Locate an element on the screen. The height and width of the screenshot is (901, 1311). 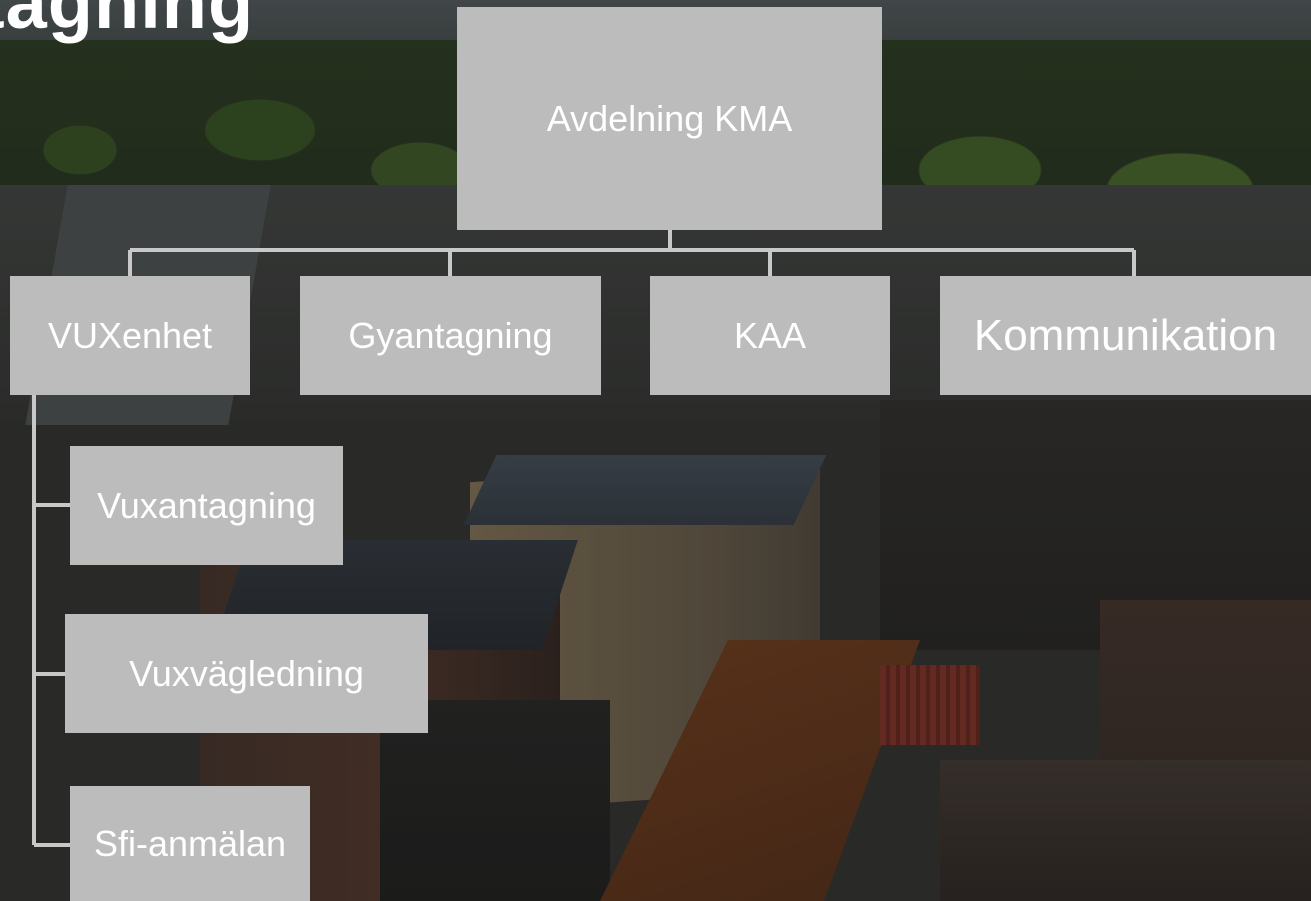
org-box-label: Vuxantagning is located at coordinates (206, 505).